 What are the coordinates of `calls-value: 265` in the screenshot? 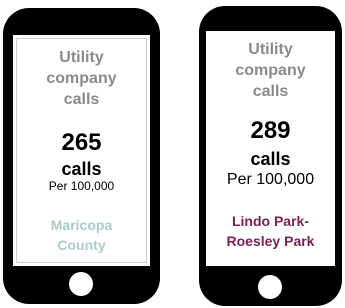 It's located at (81, 142).